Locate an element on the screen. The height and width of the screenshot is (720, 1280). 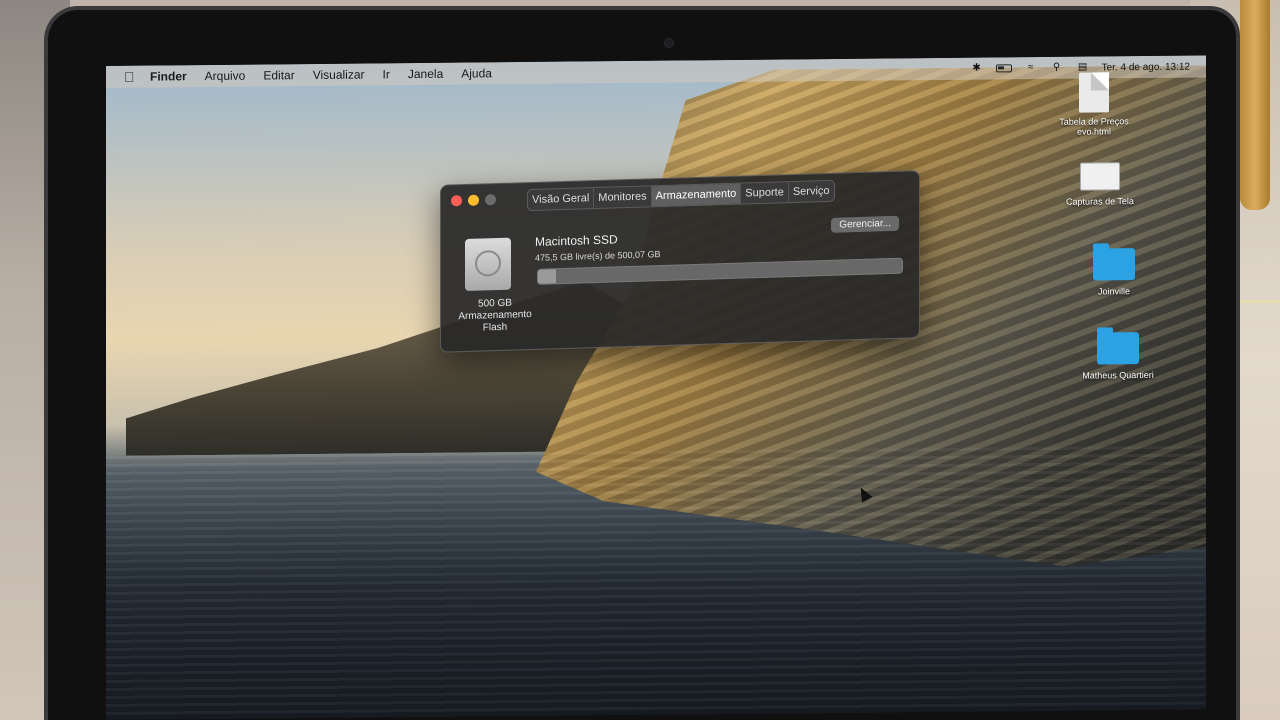
menu-arquivo: Arquivo is located at coordinates (225, 76).